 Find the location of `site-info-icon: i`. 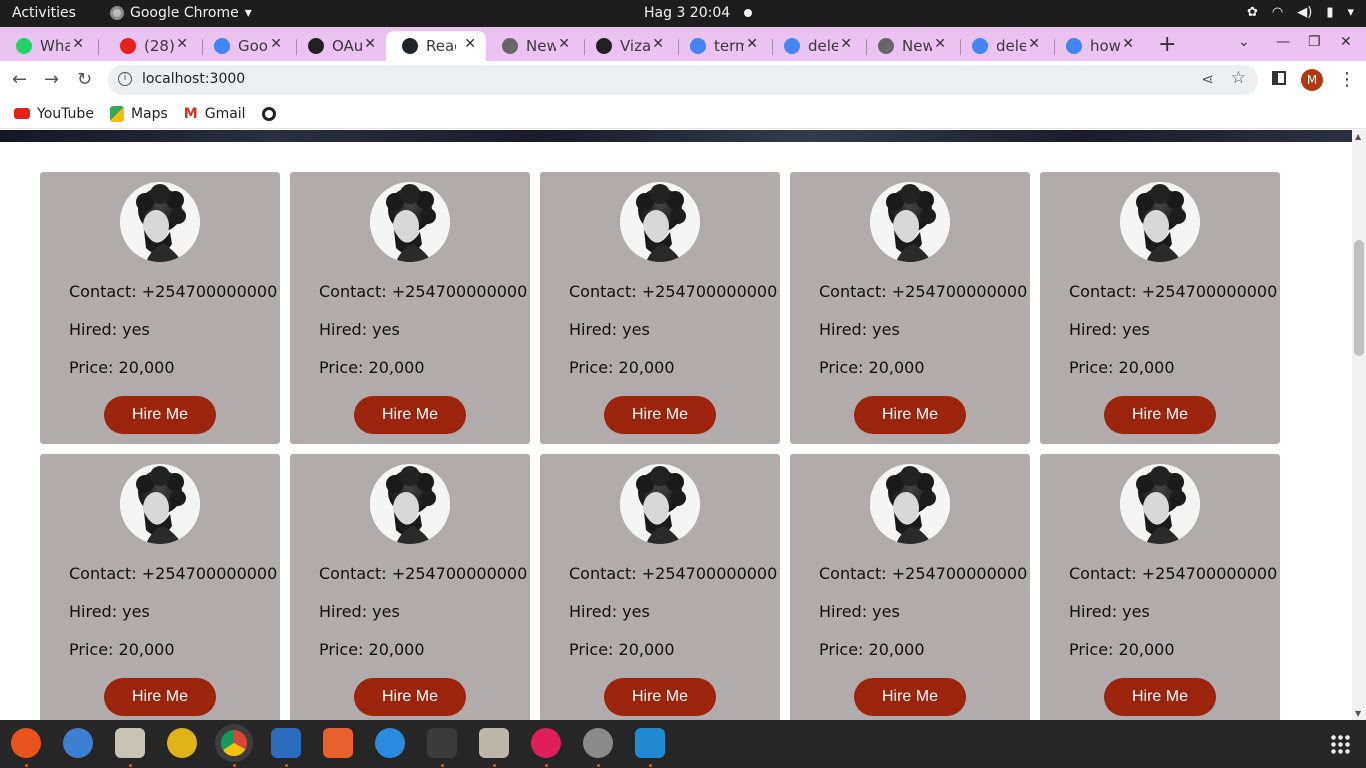

site-info-icon: i is located at coordinates (125, 79).